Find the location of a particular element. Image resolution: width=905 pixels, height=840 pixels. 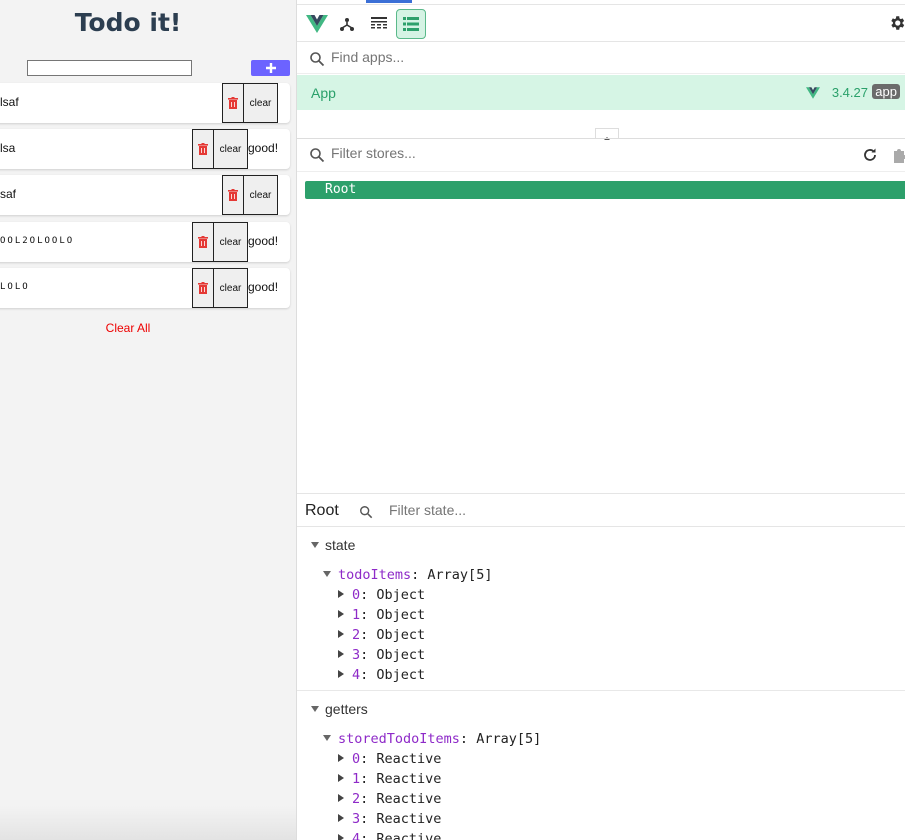

vue-version: 3.4.27 is located at coordinates (849, 92).